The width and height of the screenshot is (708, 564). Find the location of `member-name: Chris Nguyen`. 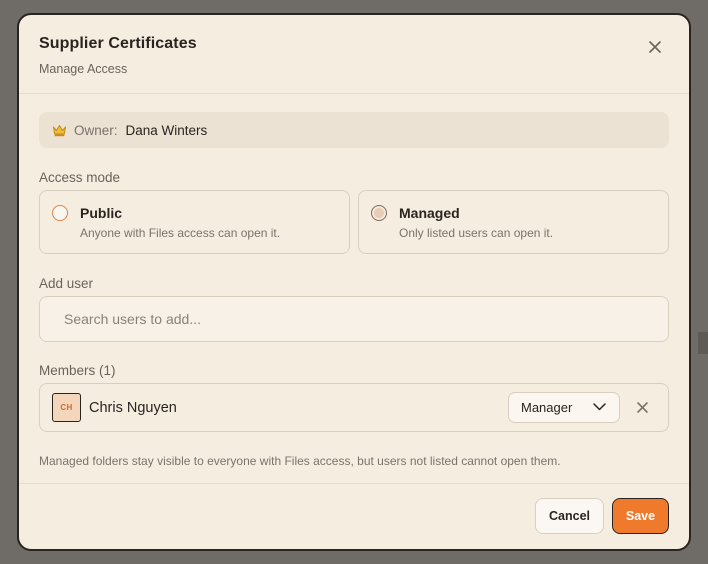

member-name: Chris Nguyen is located at coordinates (133, 407).